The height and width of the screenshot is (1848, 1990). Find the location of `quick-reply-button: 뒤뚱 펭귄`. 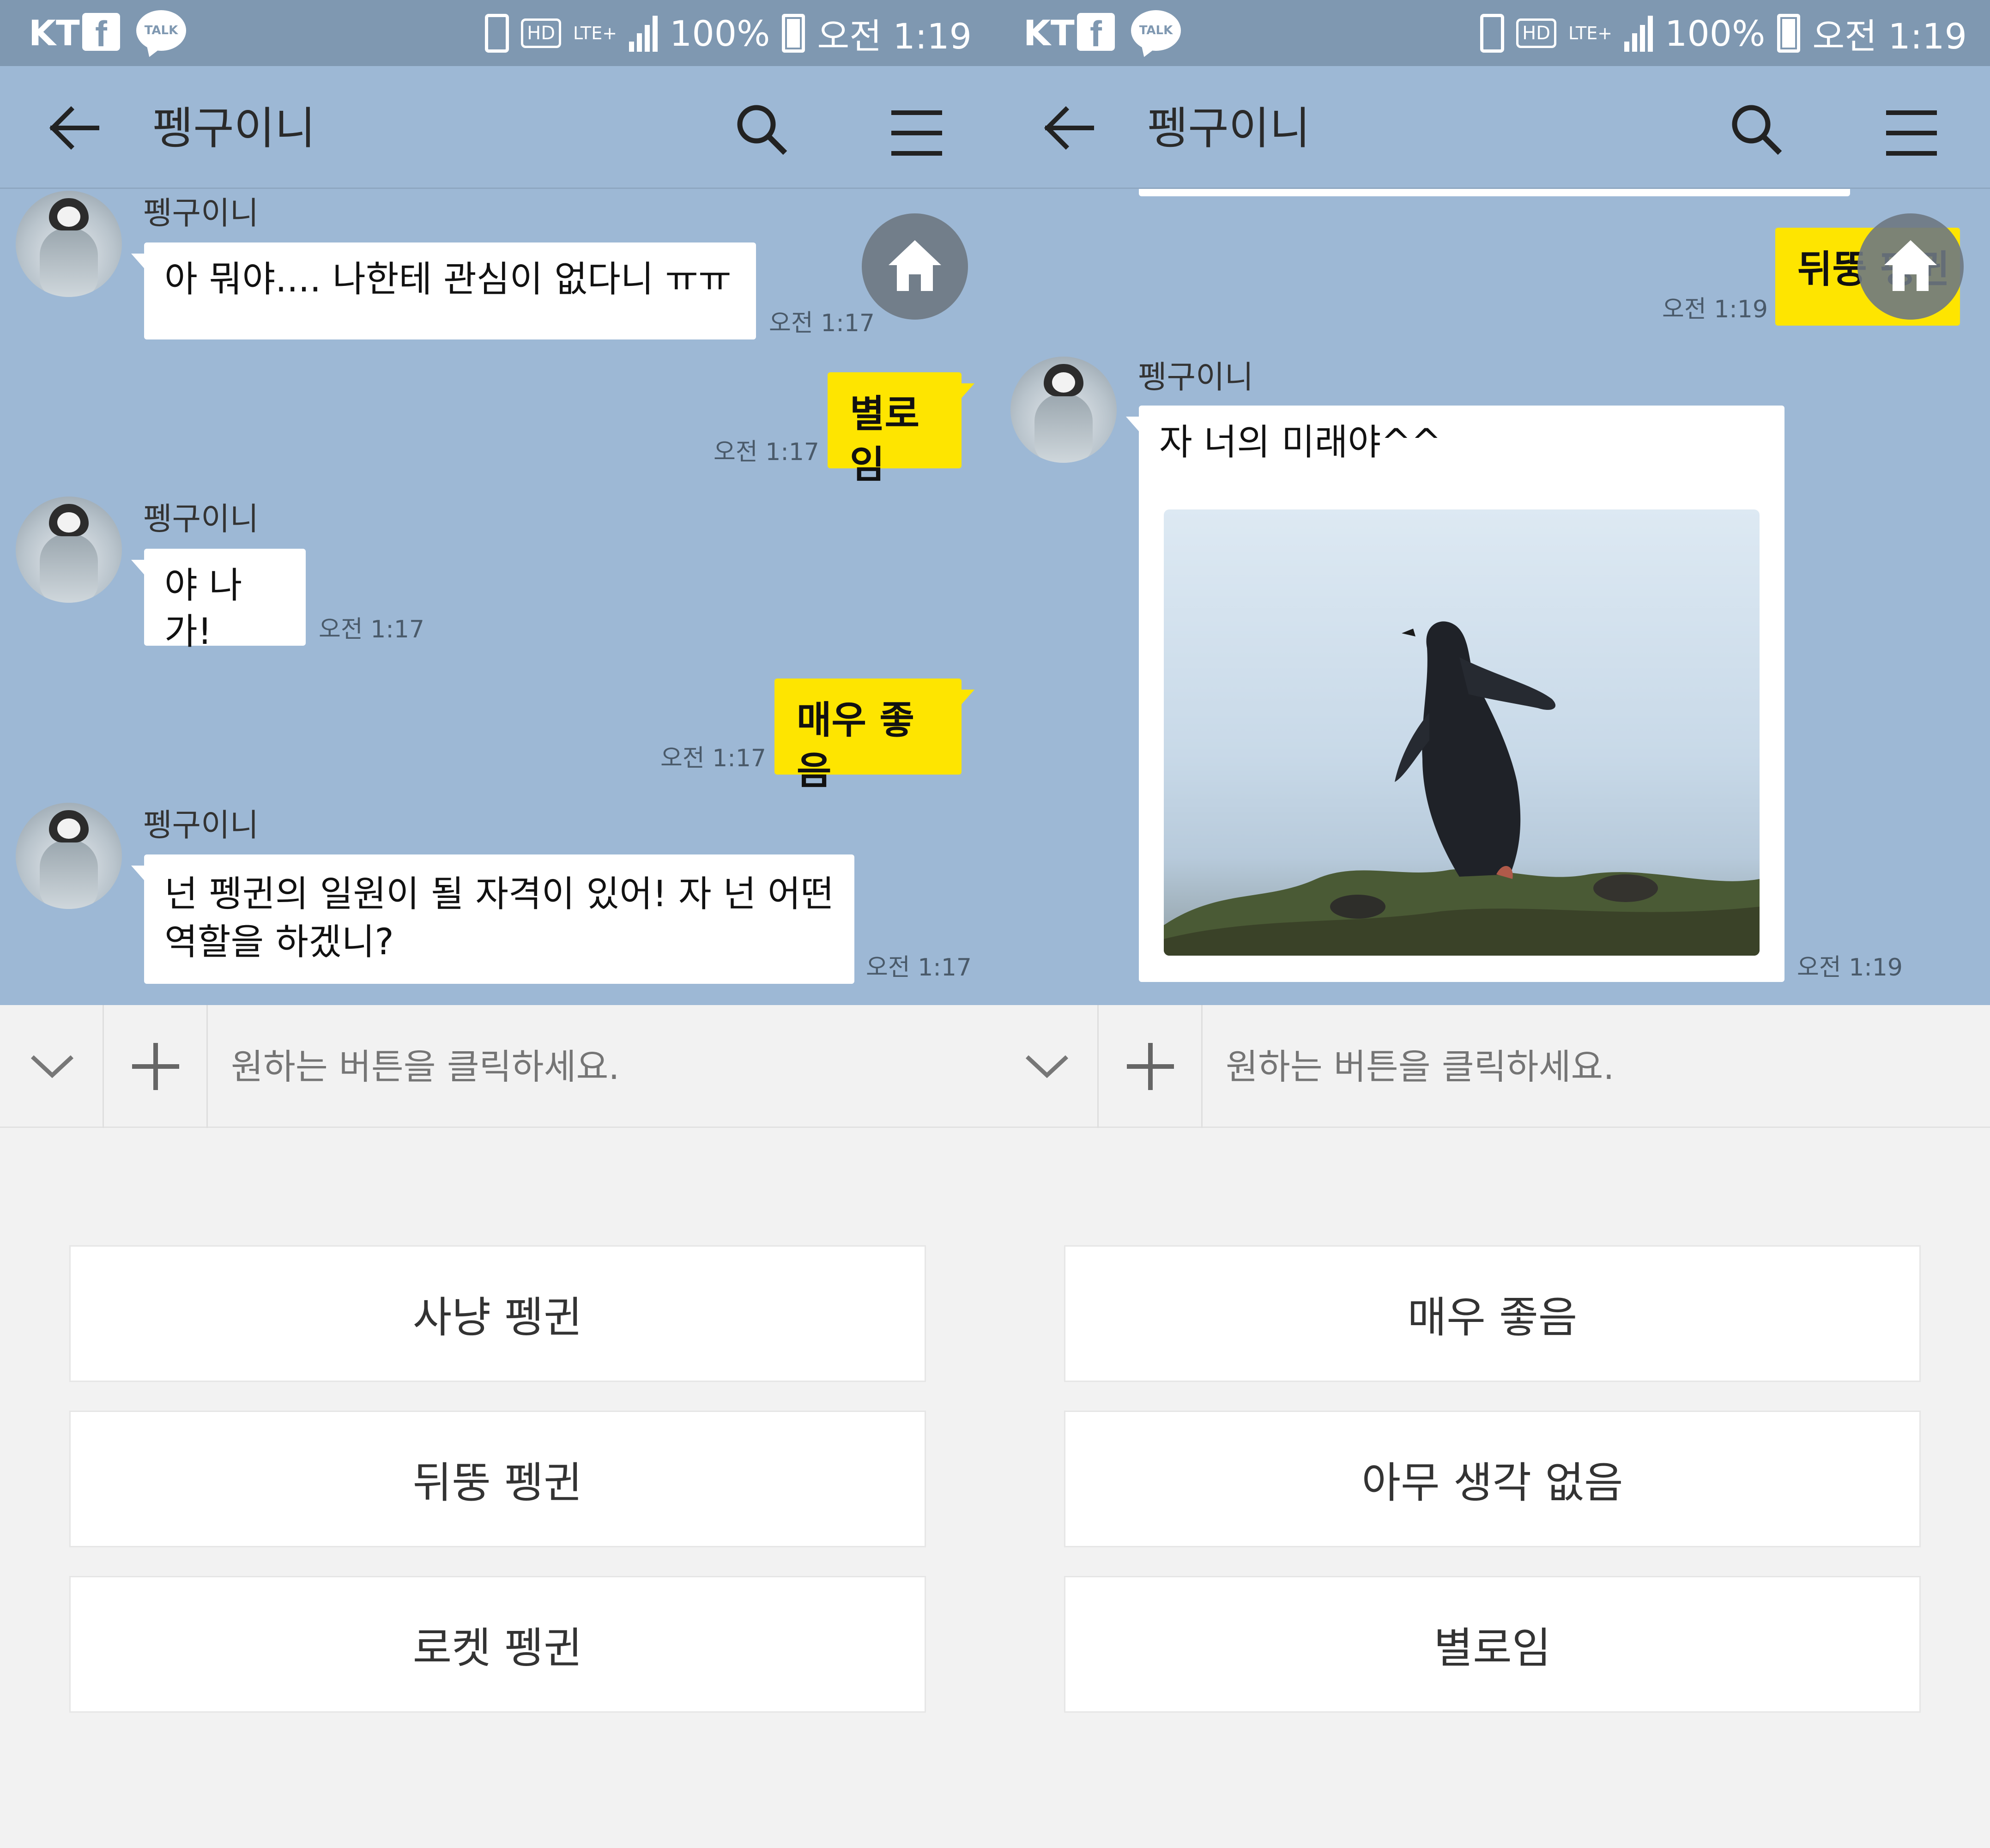

quick-reply-button: 뒤뚱 펭귄 is located at coordinates (497, 1479).